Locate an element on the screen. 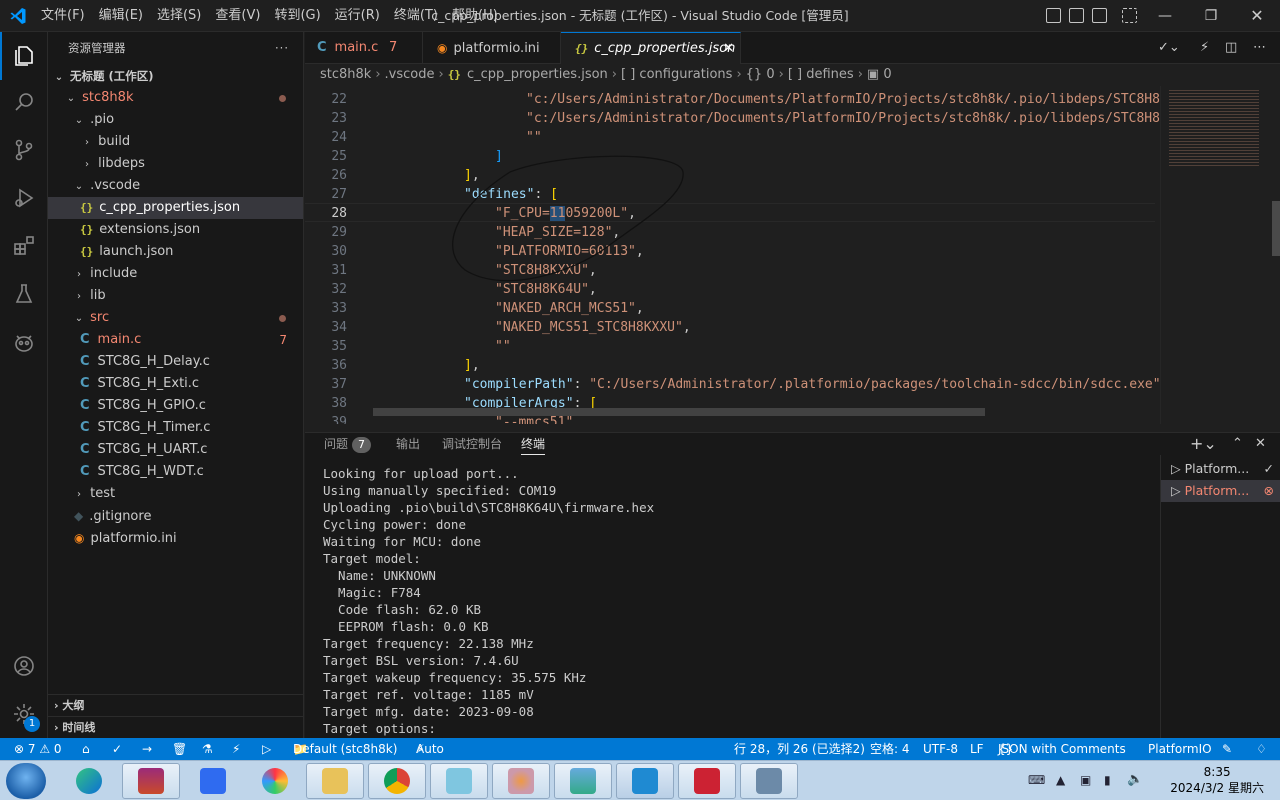  paint-icon is located at coordinates (521, 781).